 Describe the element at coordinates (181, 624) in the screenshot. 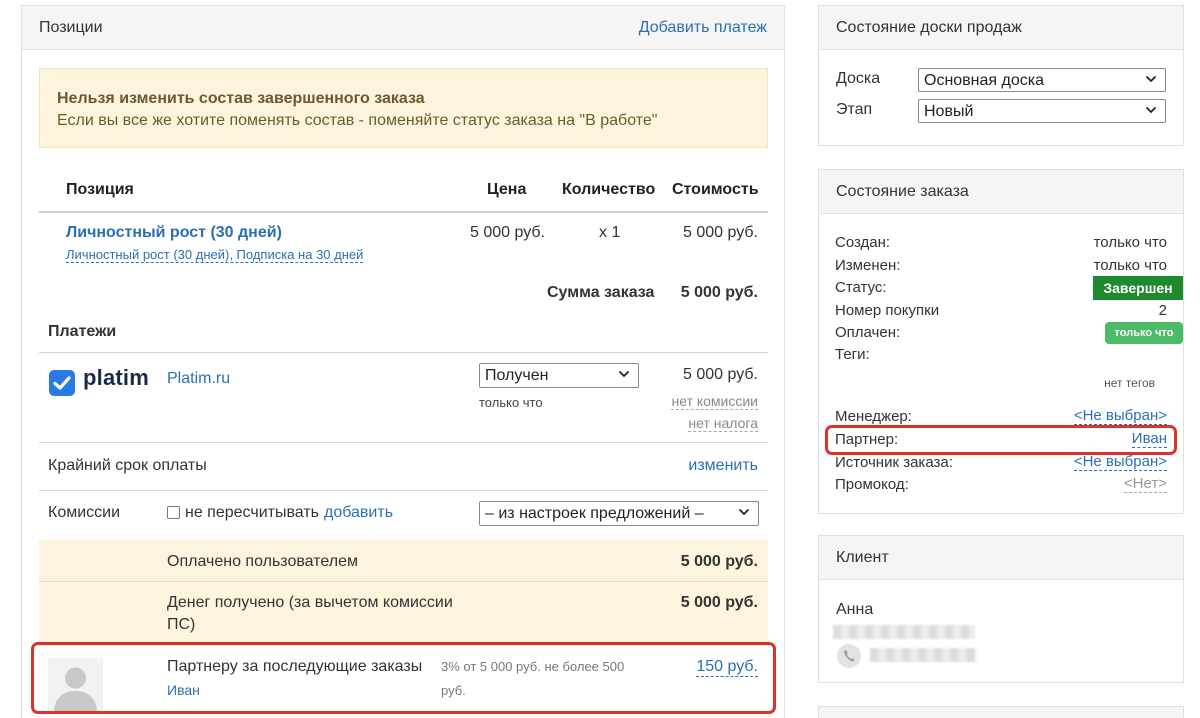

I see `money-received-label-line2: ПС)` at that location.